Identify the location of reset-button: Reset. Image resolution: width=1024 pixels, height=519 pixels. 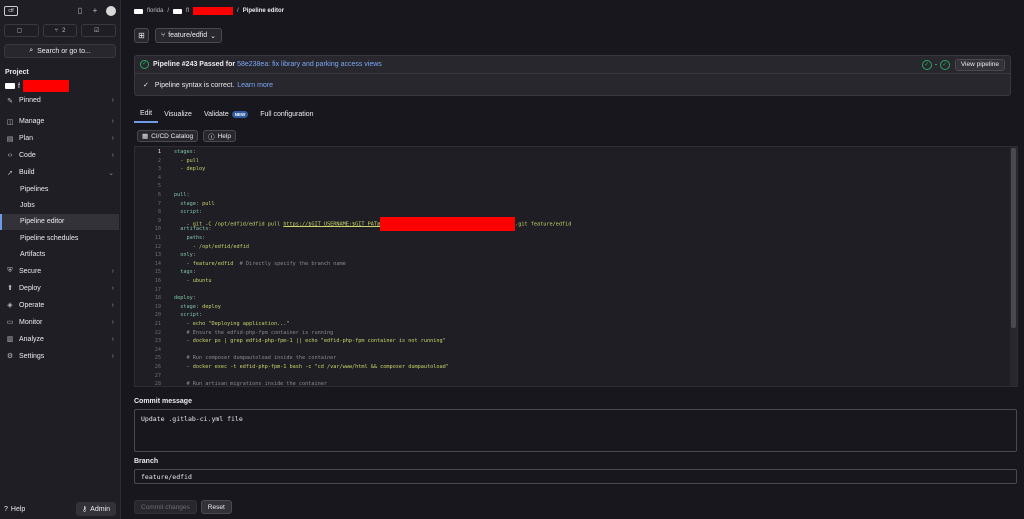
(216, 507).